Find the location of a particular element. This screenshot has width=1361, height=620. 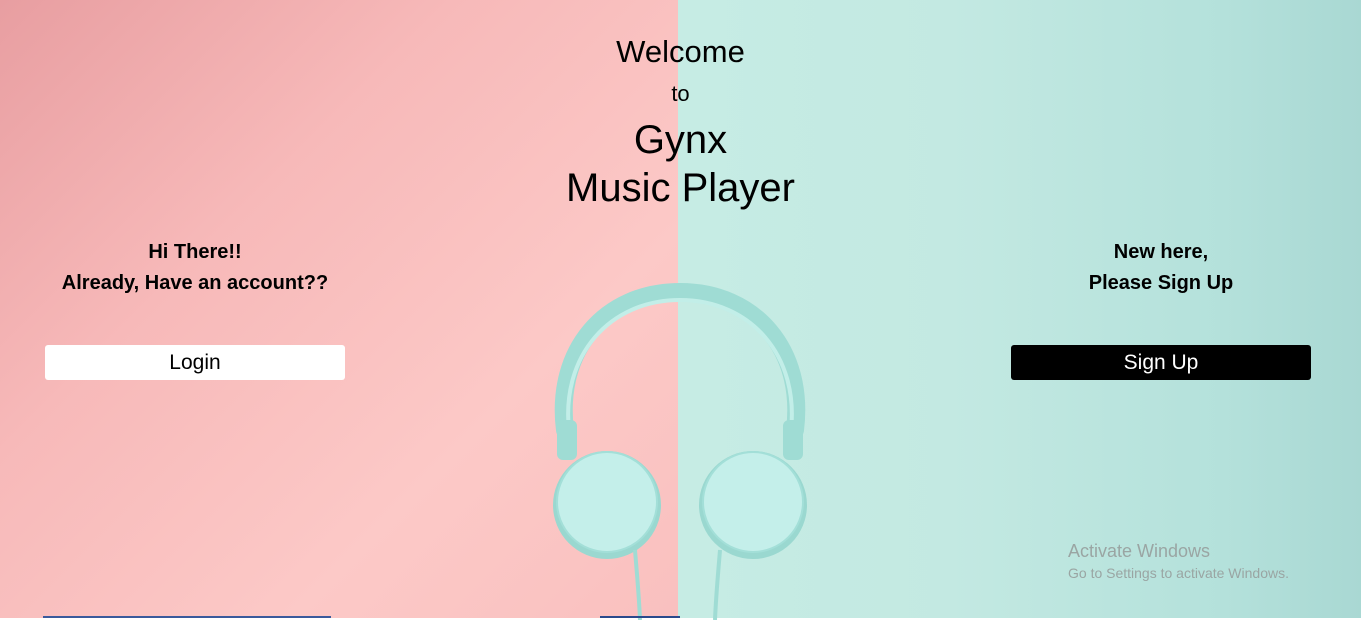

welcome-title: Welcome is located at coordinates (680, 51).